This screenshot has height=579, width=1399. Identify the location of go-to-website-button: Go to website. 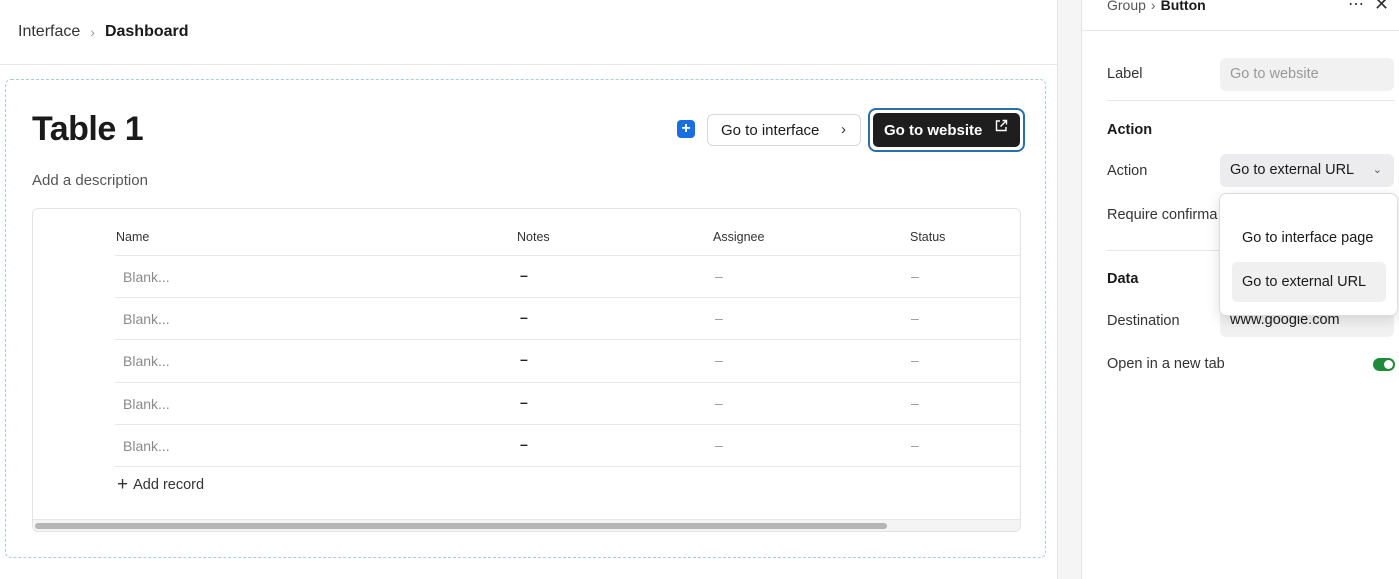
(946, 130).